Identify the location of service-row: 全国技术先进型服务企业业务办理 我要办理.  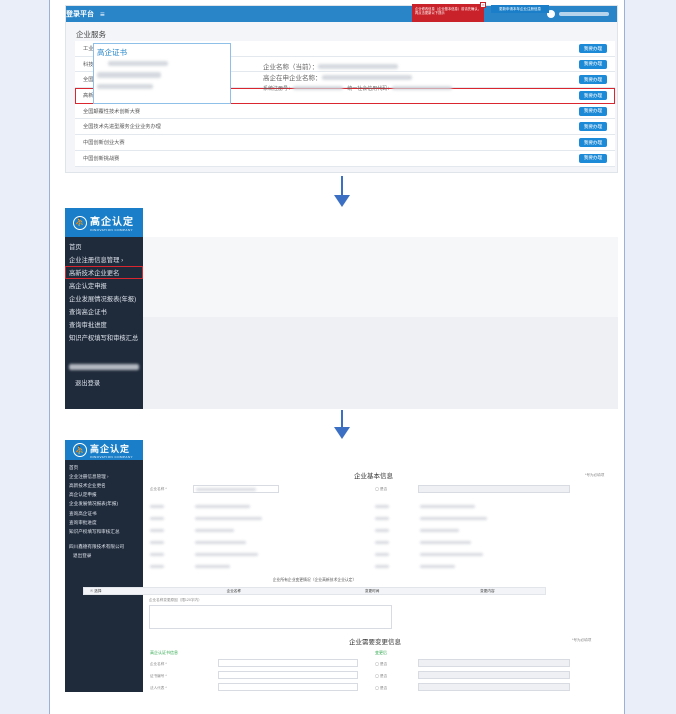
(345, 127).